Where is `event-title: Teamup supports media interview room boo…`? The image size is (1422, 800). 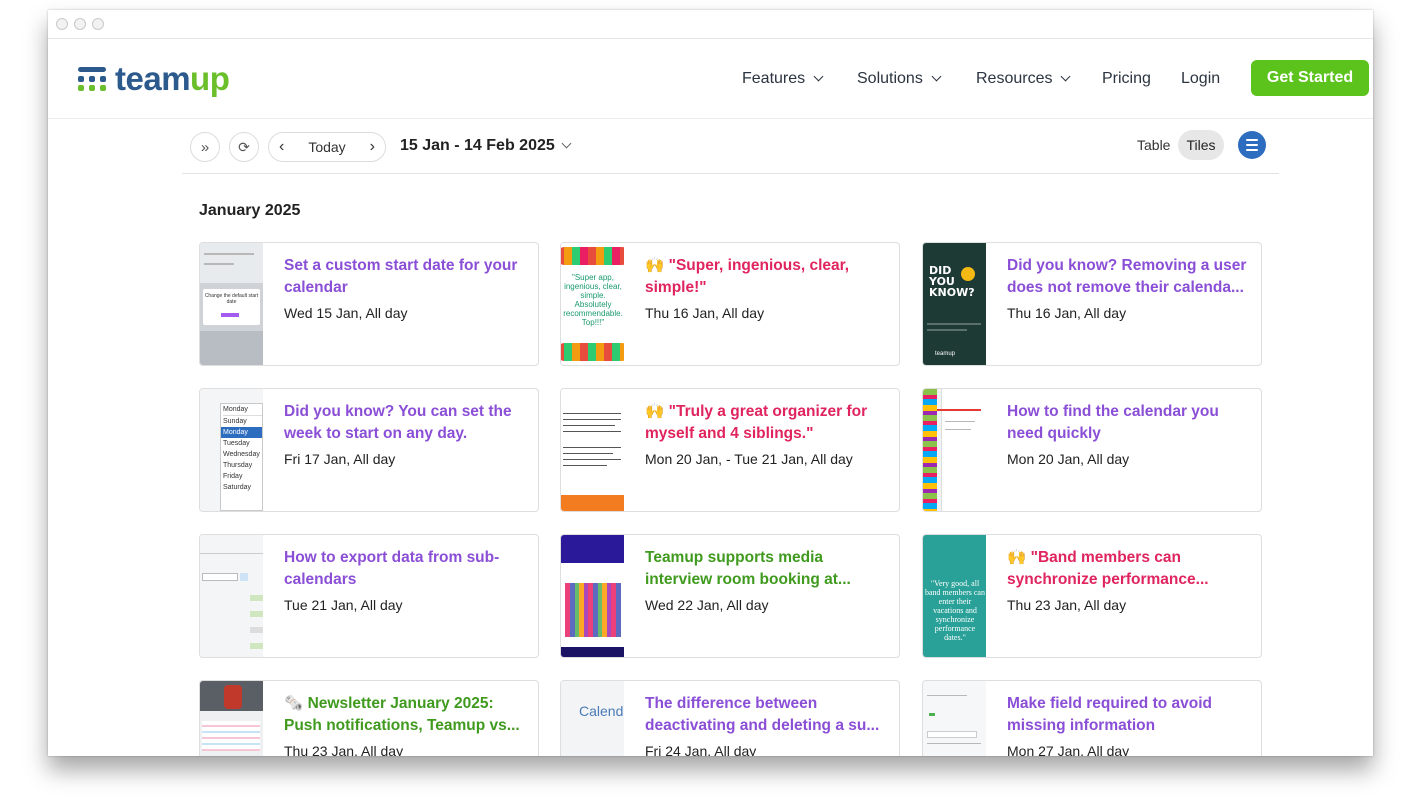 event-title: Teamup supports media interview room boo… is located at coordinates (748, 568).